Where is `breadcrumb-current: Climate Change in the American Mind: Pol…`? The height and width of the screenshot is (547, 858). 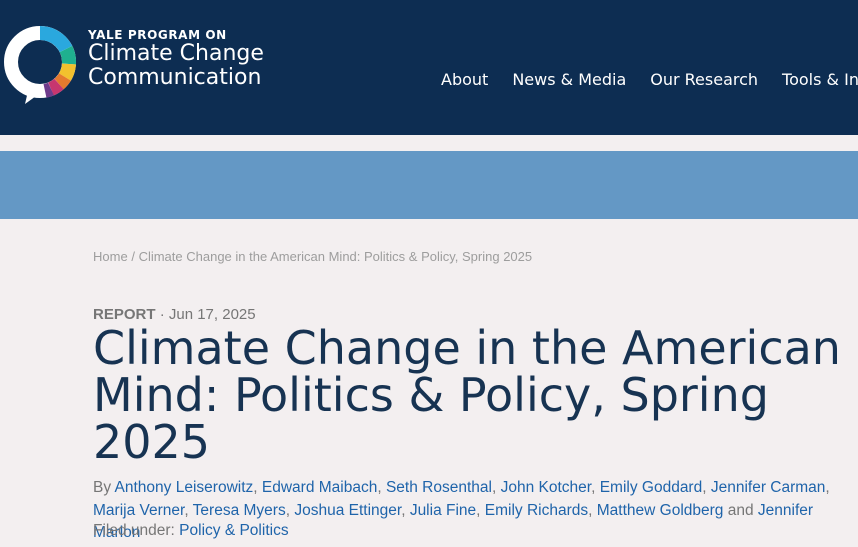 breadcrumb-current: Climate Change in the American Mind: Pol… is located at coordinates (335, 256).